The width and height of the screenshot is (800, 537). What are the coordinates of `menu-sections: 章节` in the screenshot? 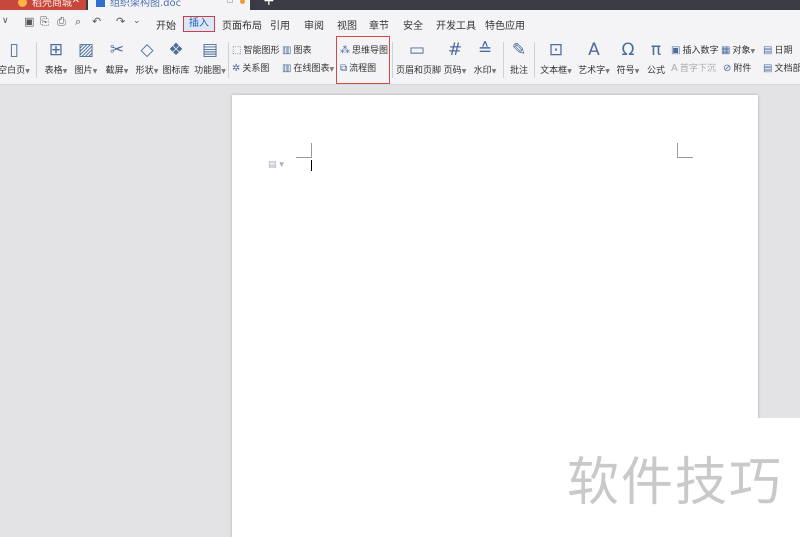 It's located at (379, 24).